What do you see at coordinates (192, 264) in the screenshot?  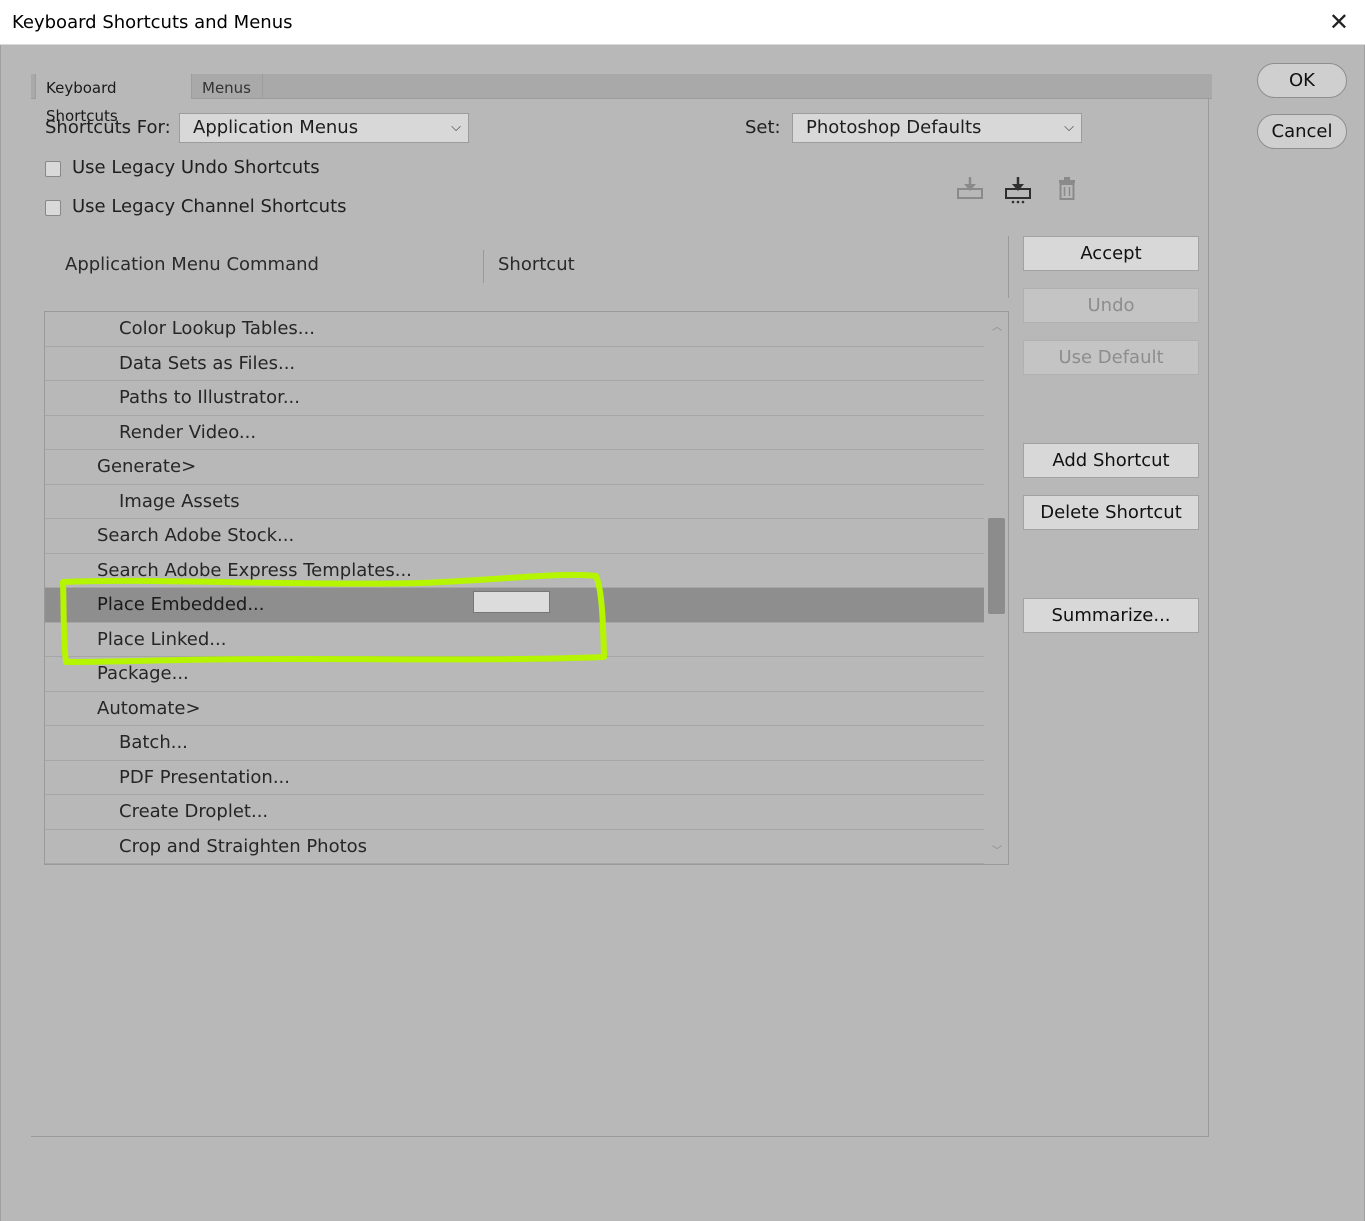 I see `column-header-command: Application Menu Command` at bounding box center [192, 264].